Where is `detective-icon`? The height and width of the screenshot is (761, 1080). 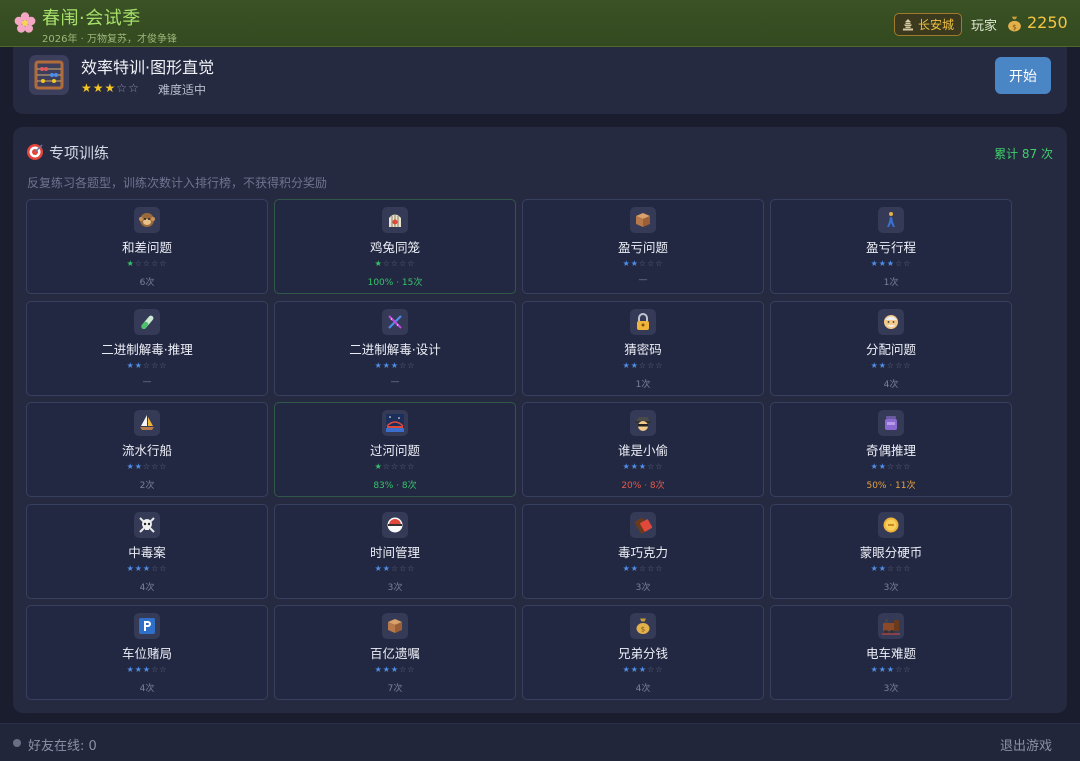
detective-icon is located at coordinates (643, 423).